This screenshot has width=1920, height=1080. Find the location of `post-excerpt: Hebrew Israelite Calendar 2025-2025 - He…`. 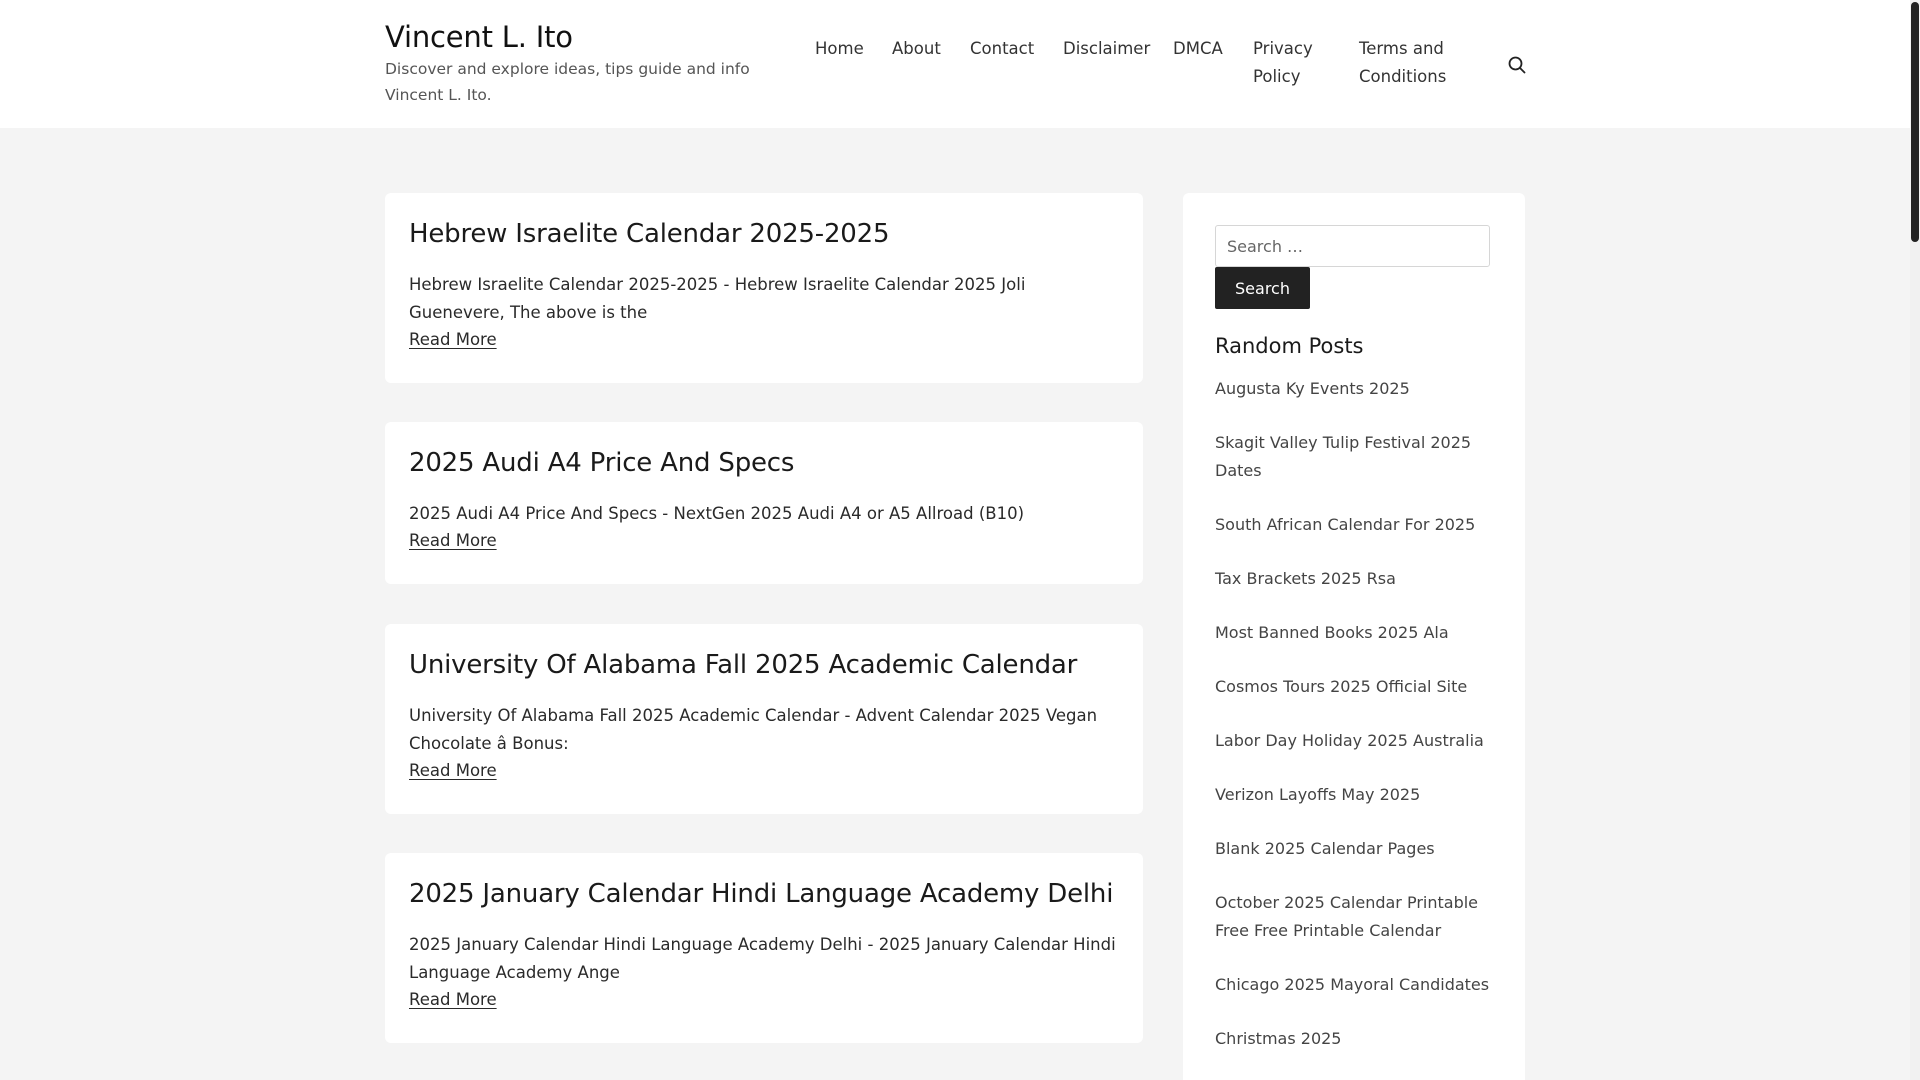

post-excerpt: Hebrew Israelite Calendar 2025-2025 - He… is located at coordinates (717, 298).